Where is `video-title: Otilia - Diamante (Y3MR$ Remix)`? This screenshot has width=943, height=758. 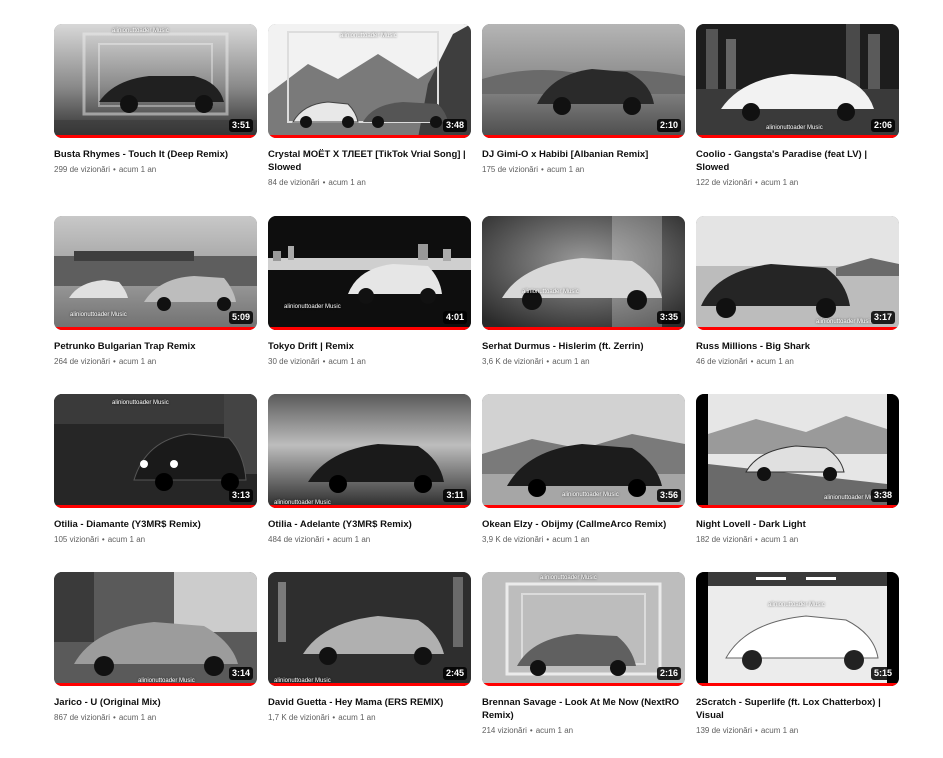
video-title: Otilia - Diamante (Y3MR$ Remix) is located at coordinates (154, 524).